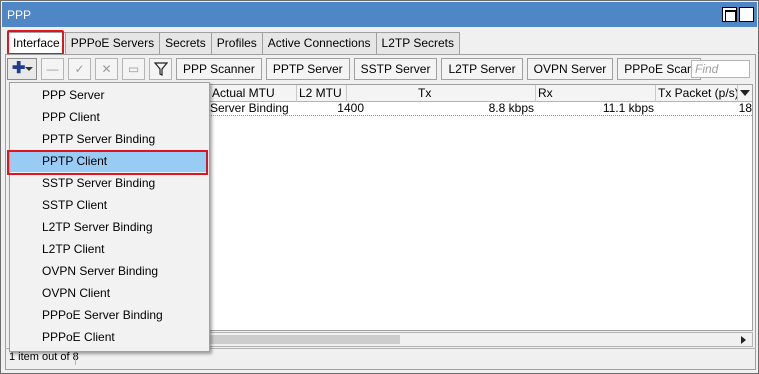  I want to click on scroll-right-icon, so click(743, 340).